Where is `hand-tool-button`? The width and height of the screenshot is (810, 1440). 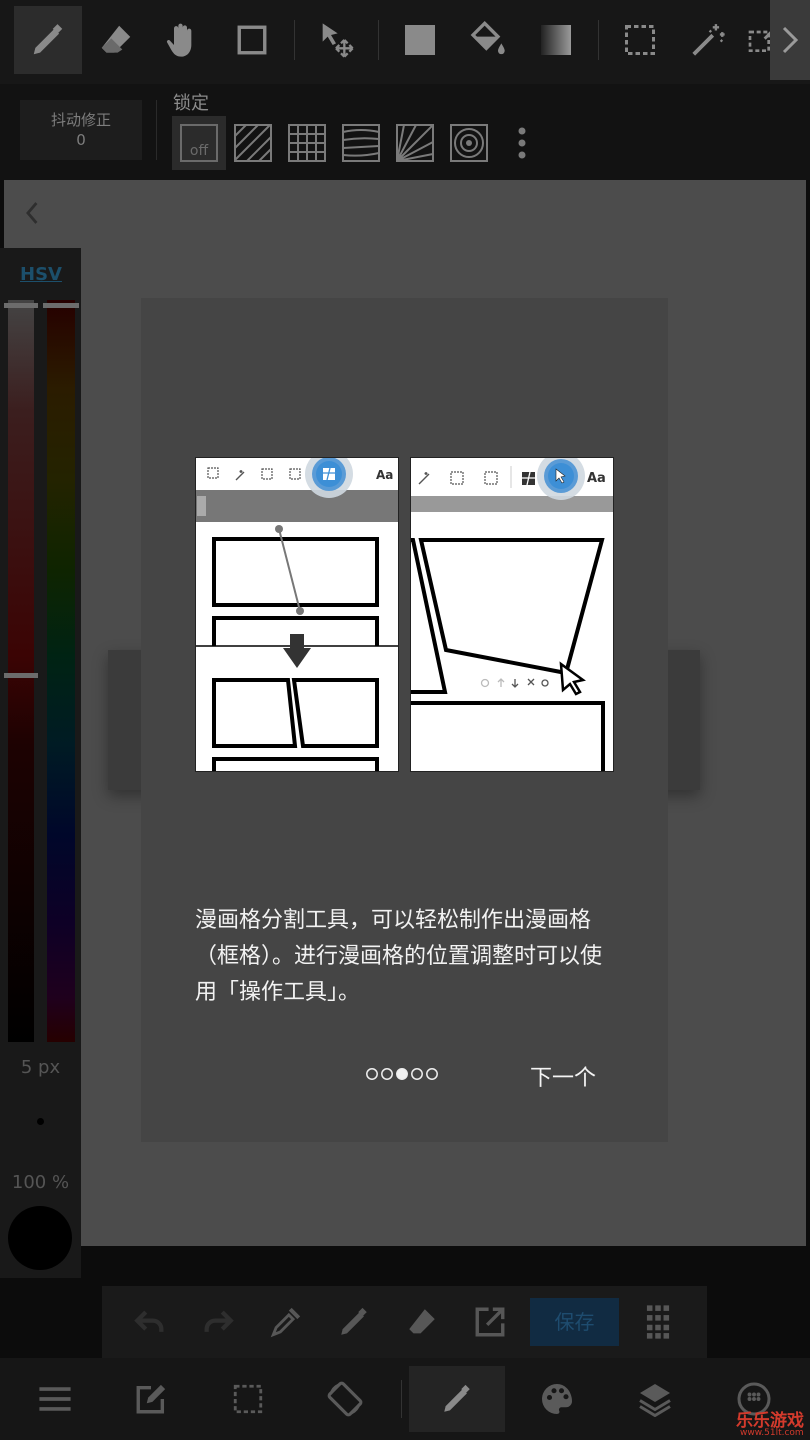 hand-tool-button is located at coordinates (184, 40).